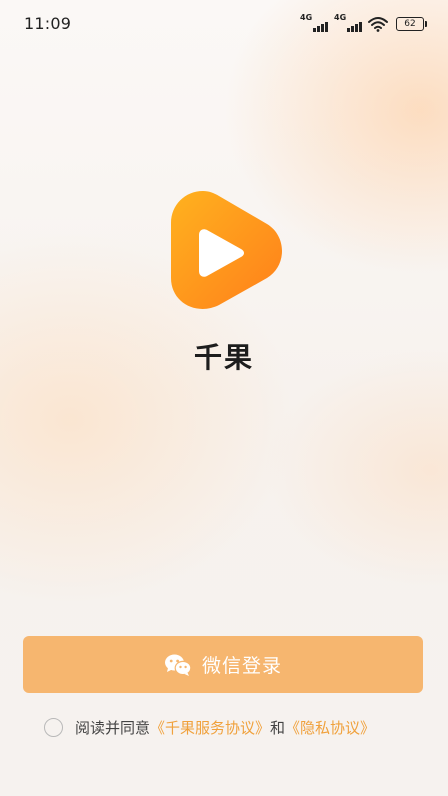 This screenshot has width=448, height=796. What do you see at coordinates (314, 23) in the screenshot?
I see `cellular-signal-icon: 4G` at bounding box center [314, 23].